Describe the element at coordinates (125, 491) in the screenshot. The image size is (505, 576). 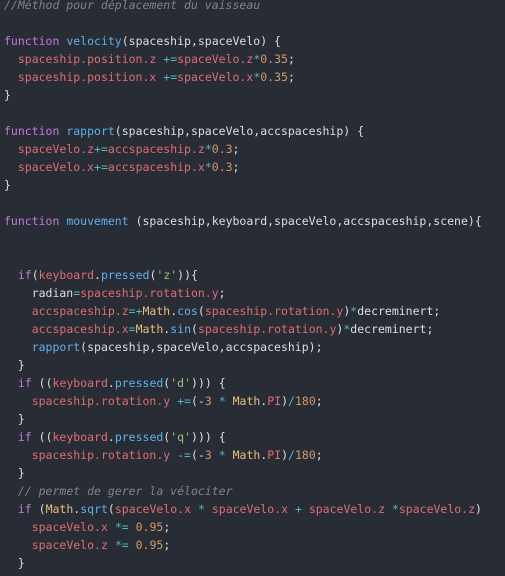
I see `token-comment: // permet de gerer la vélociter` at that location.